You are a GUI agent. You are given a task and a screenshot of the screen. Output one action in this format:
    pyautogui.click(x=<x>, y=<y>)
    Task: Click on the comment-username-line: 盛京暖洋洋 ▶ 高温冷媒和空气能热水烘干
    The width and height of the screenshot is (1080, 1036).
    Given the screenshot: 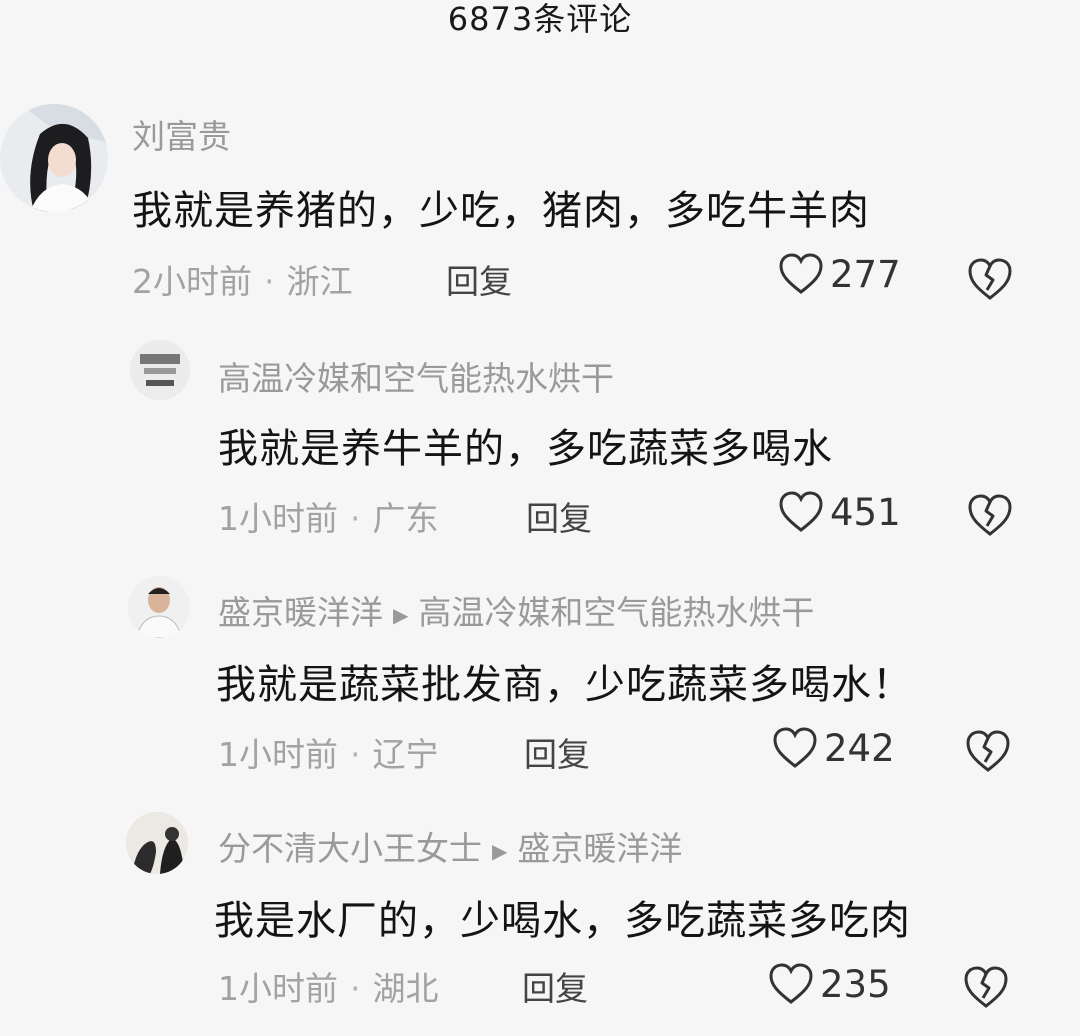 What is the action you would take?
    pyautogui.click(x=516, y=610)
    